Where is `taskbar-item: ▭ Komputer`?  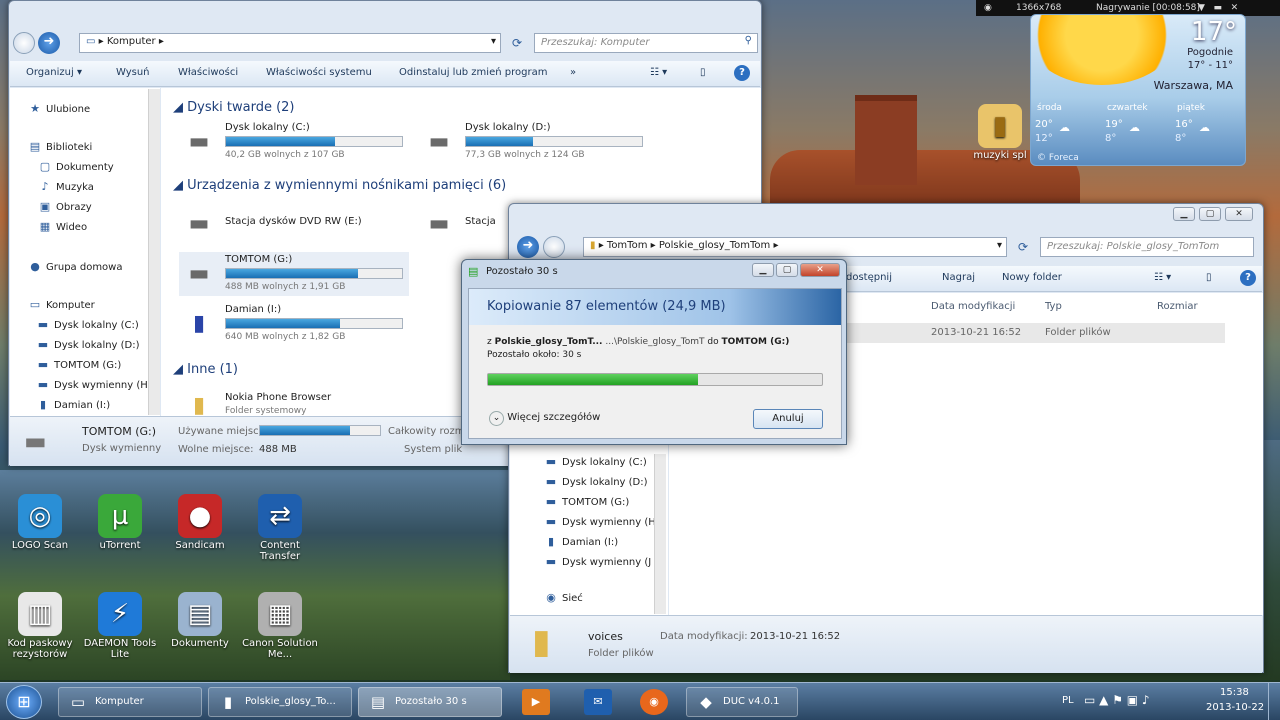 taskbar-item: ▭ Komputer is located at coordinates (130, 702).